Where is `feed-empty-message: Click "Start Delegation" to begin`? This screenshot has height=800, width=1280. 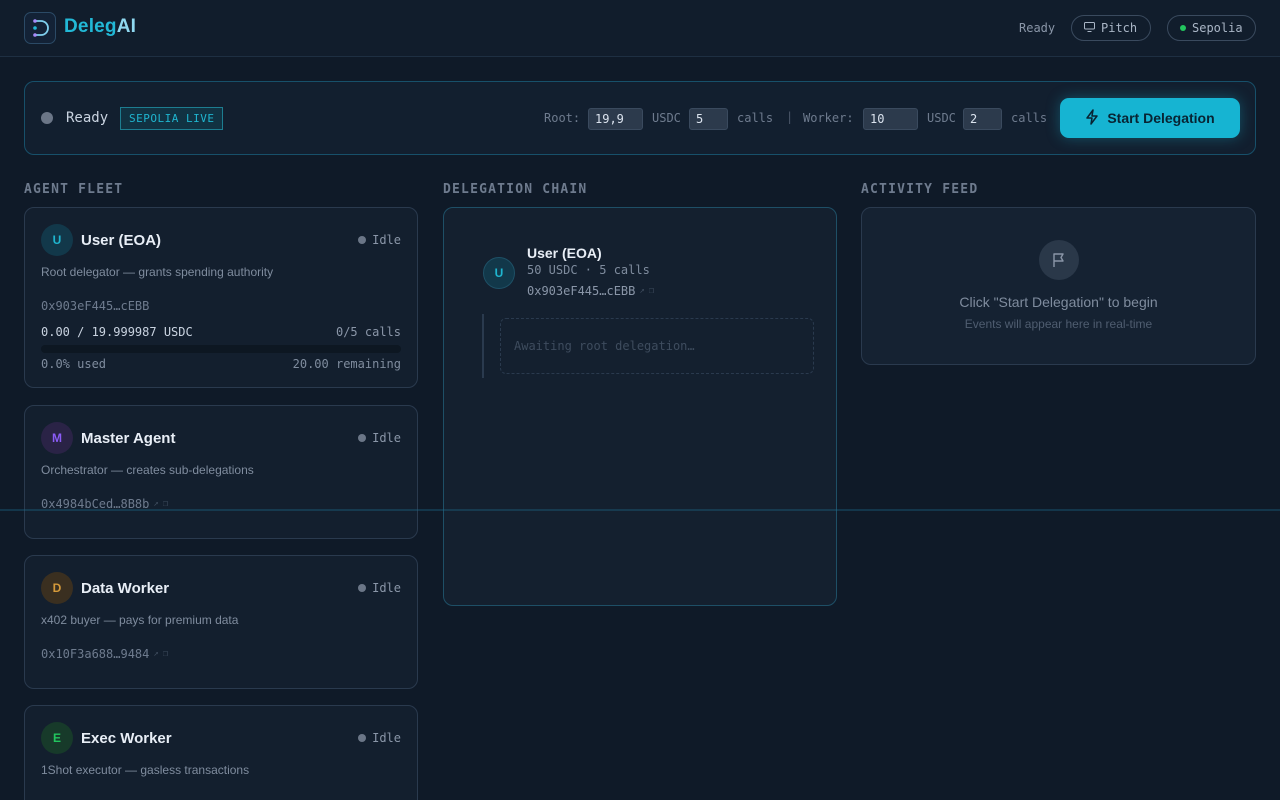
feed-empty-message: Click "Start Delegation" to begin is located at coordinates (1058, 302).